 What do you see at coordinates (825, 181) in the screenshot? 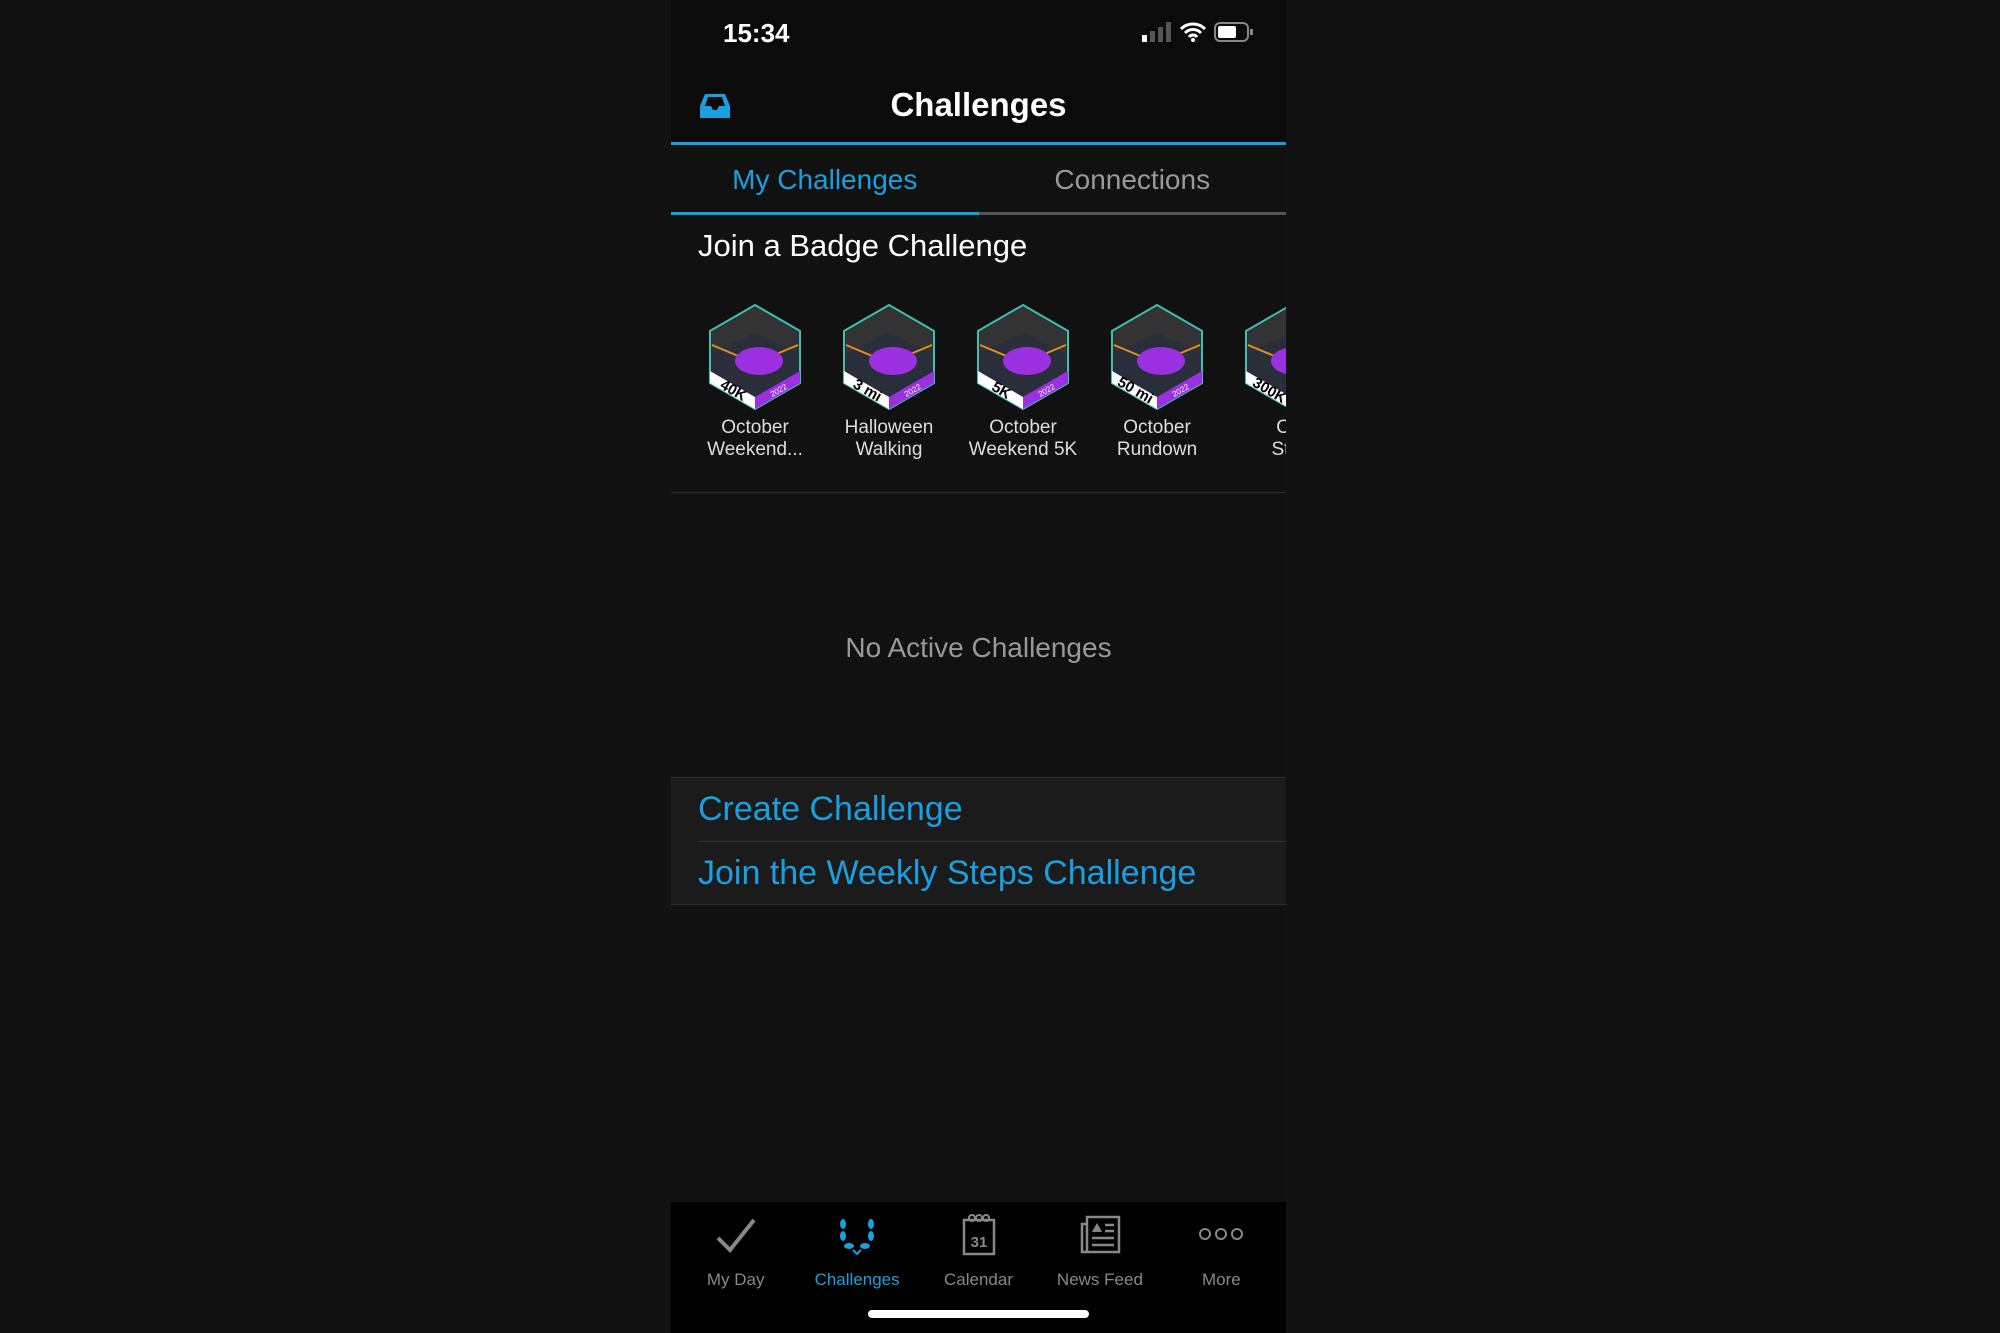
I see `tab-my-challenges: My Challenges` at bounding box center [825, 181].